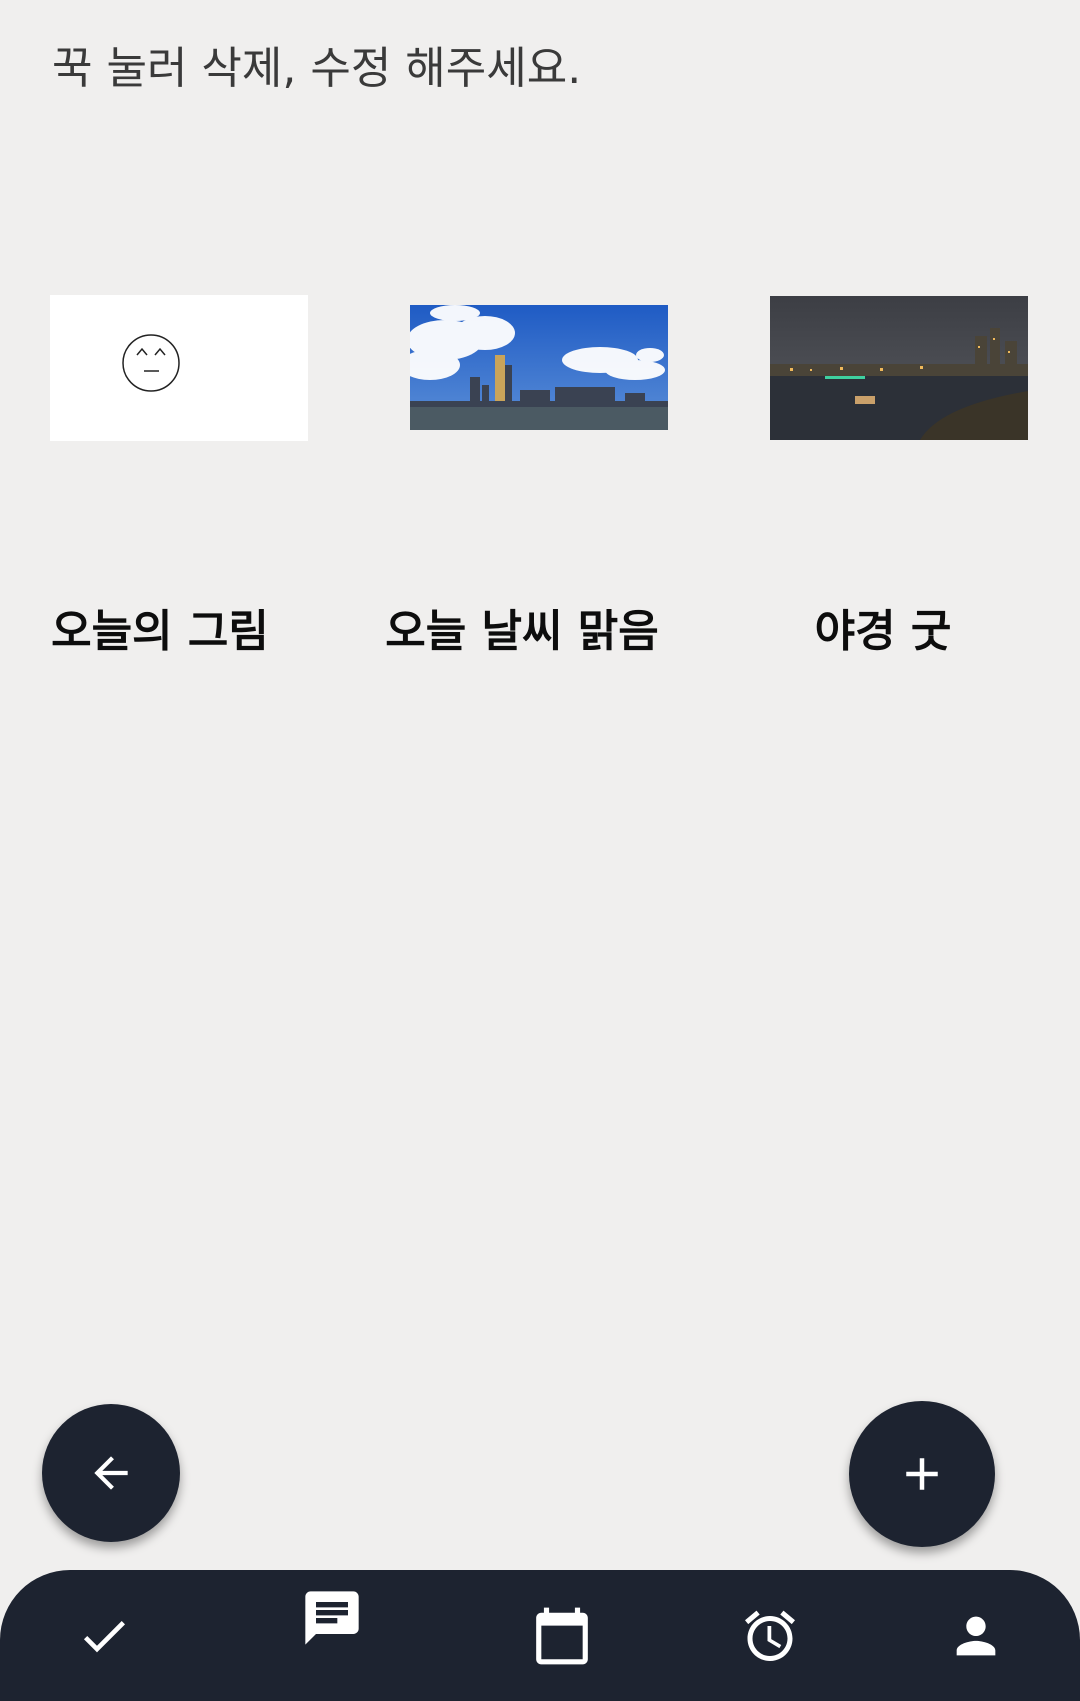 Image resolution: width=1080 pixels, height=1701 pixels. What do you see at coordinates (883, 631) in the screenshot?
I see `card-caption: 야경 굿` at bounding box center [883, 631].